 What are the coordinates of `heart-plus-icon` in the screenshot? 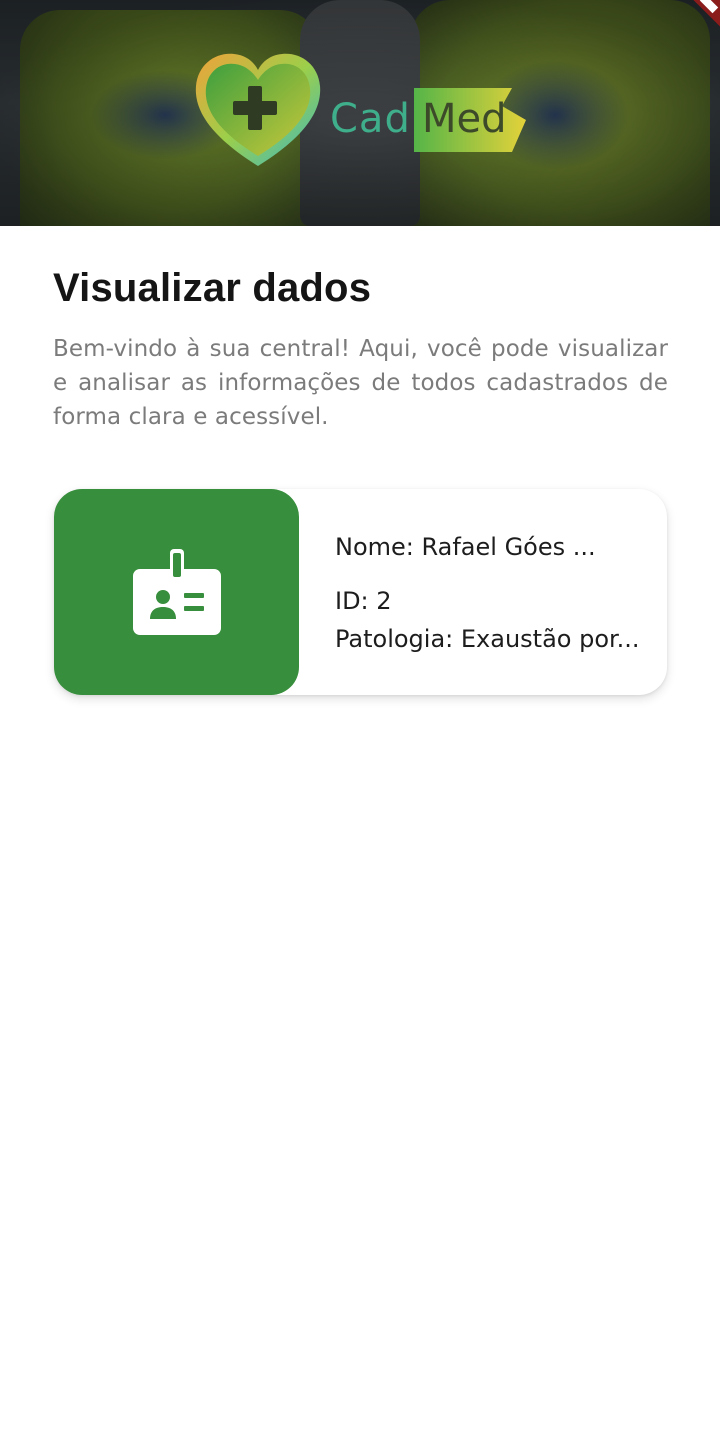 It's located at (258, 109).